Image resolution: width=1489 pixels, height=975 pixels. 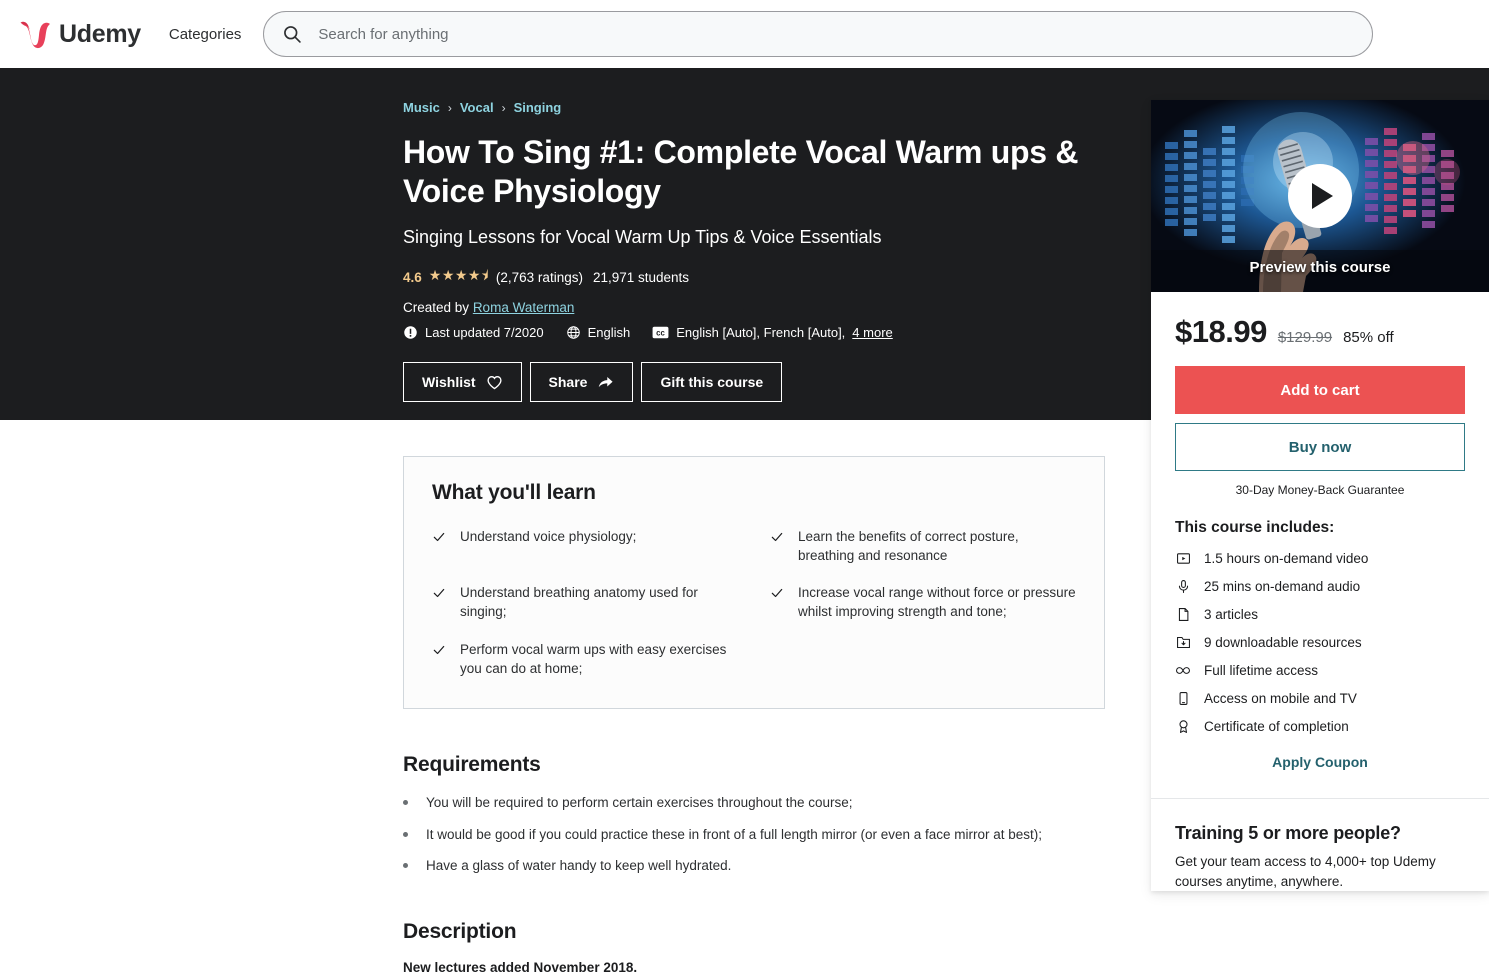 I want to click on svg-text: cc, so click(x=660, y=333).